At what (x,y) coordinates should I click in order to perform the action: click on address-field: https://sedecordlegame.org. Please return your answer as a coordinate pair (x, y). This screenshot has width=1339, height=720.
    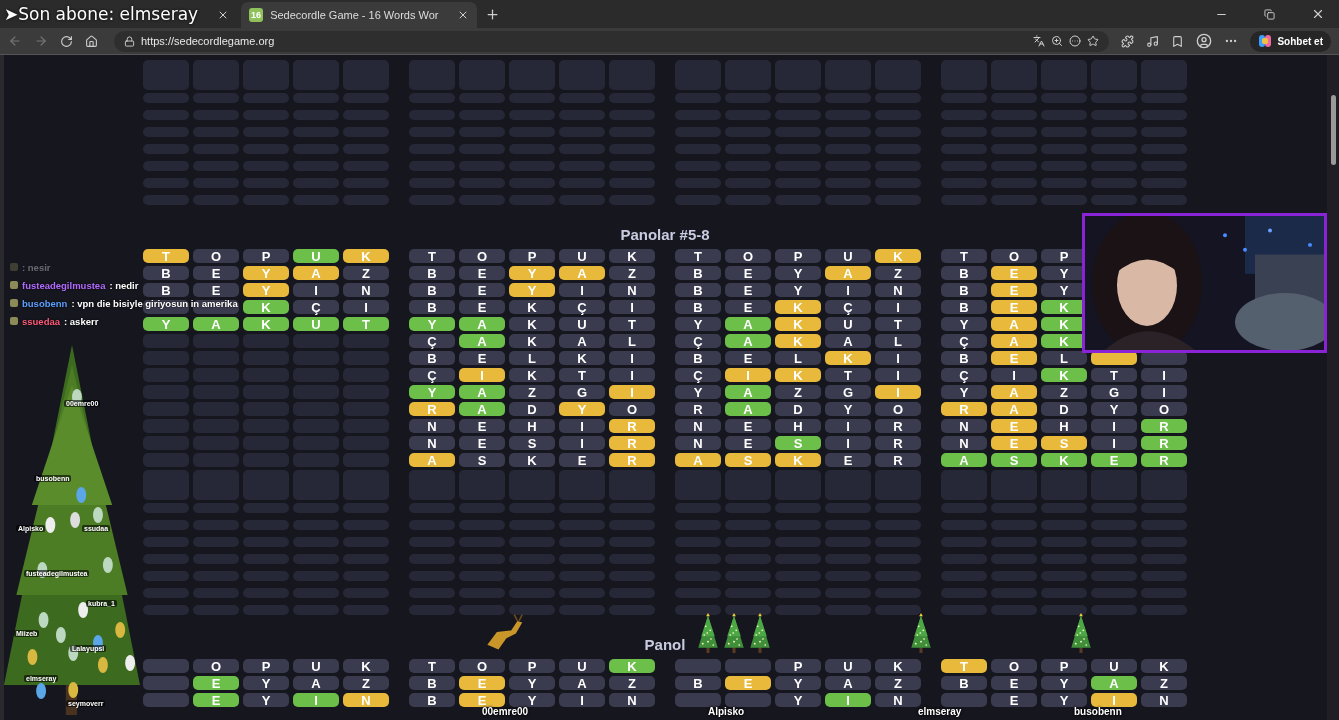
    Looking at the image, I should click on (612, 41).